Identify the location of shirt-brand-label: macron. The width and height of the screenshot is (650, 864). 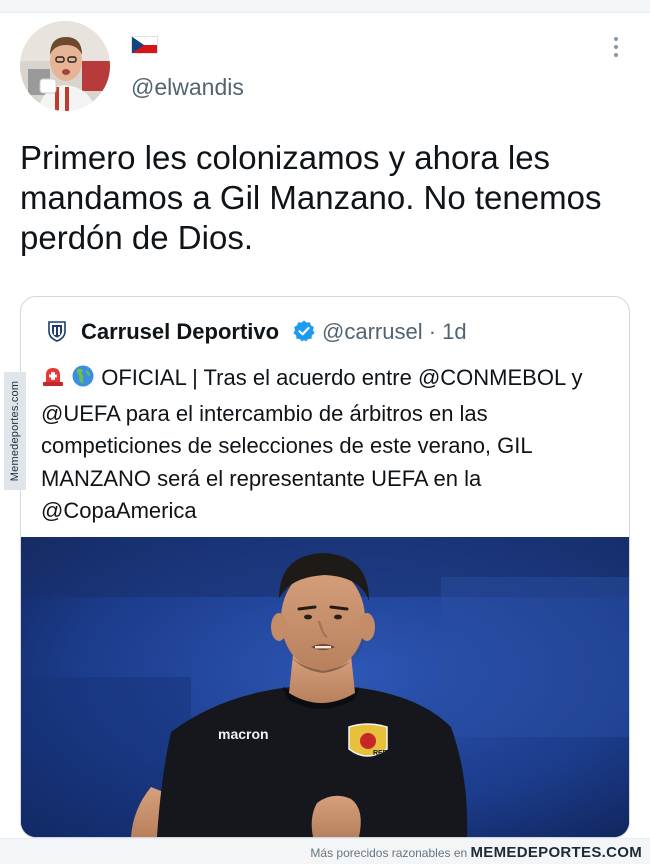
(243, 734).